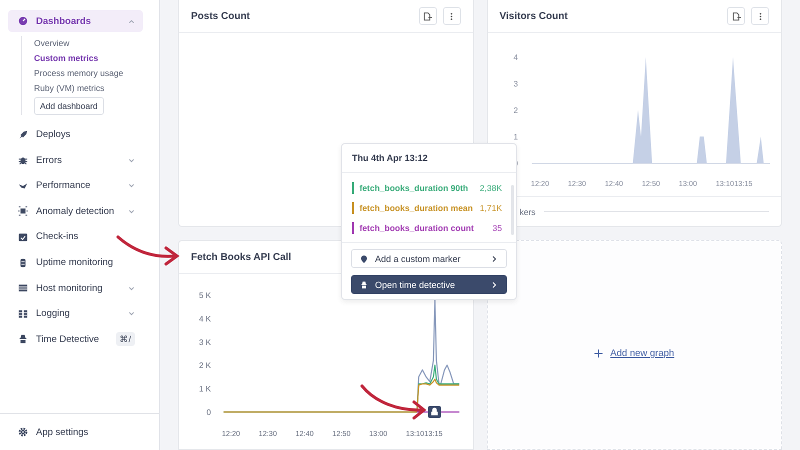  Describe the element at coordinates (515, 137) in the screenshot. I see `axis-label: 1` at that location.